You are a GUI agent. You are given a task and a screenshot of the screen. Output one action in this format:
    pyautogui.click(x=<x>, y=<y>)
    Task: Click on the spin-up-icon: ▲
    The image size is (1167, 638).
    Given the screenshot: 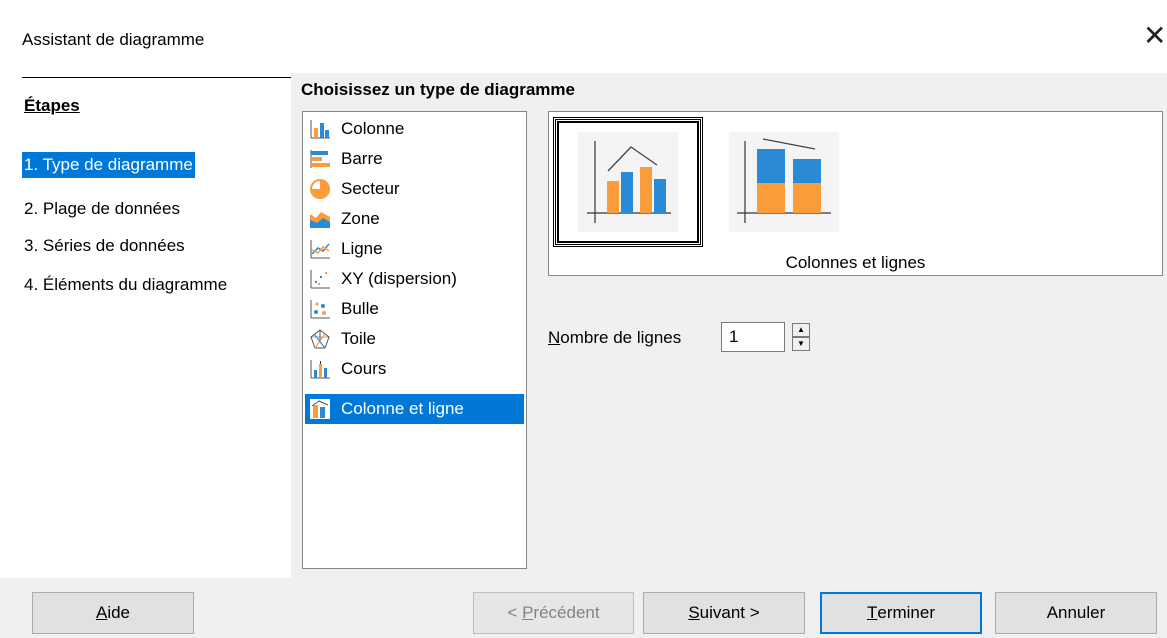 What is the action you would take?
    pyautogui.click(x=801, y=330)
    